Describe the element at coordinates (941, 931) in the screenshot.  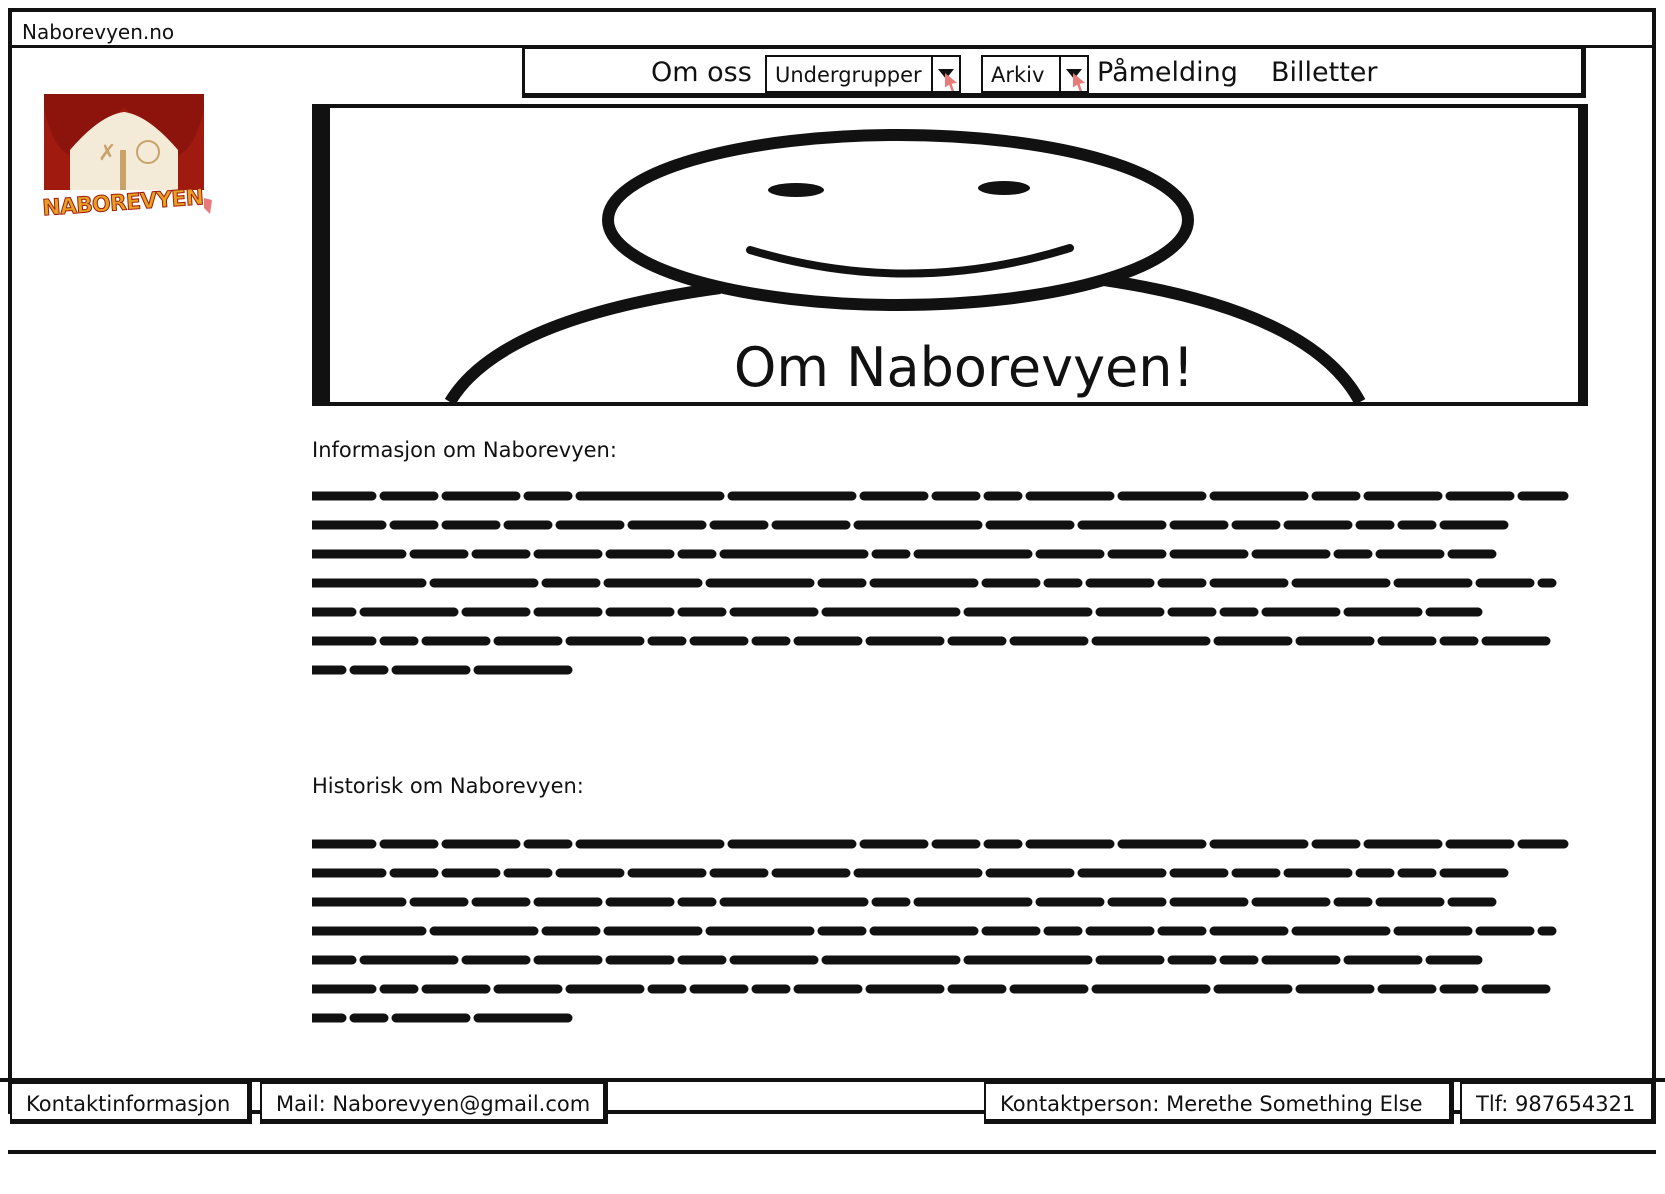
I see `history-text-placeholder` at that location.